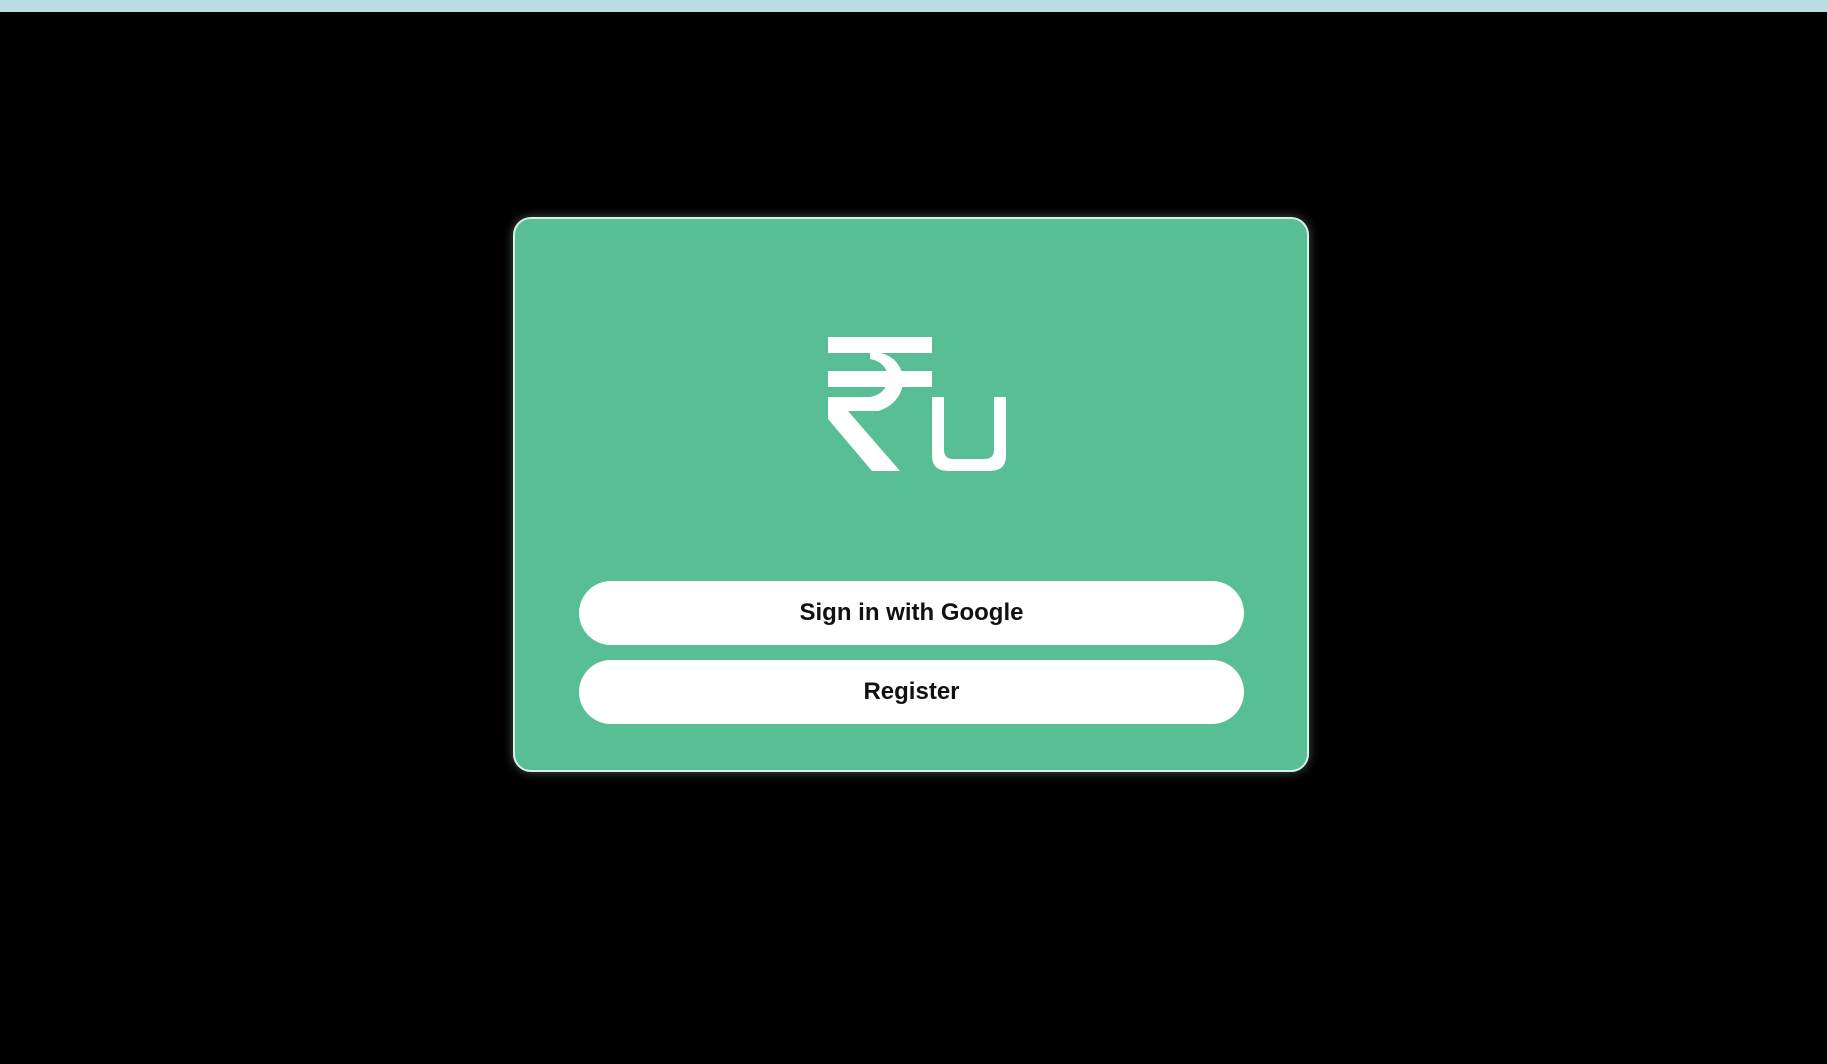 This screenshot has width=1827, height=1064. I want to click on rupee-u-logo-icon, so click(917, 404).